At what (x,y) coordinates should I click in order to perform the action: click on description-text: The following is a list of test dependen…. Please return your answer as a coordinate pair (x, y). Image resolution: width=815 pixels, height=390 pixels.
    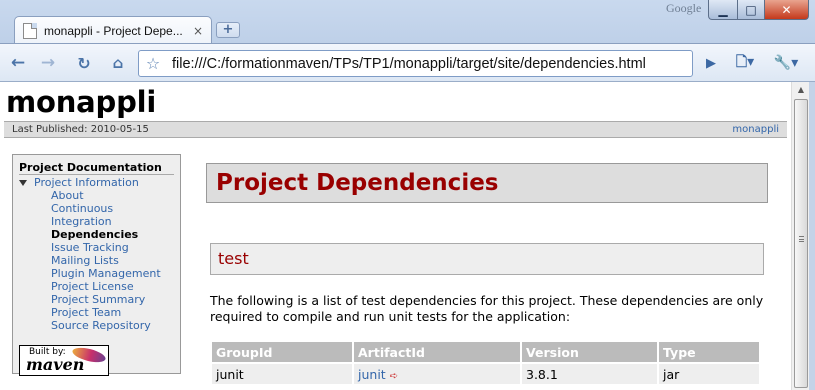
    Looking at the image, I should click on (487, 308).